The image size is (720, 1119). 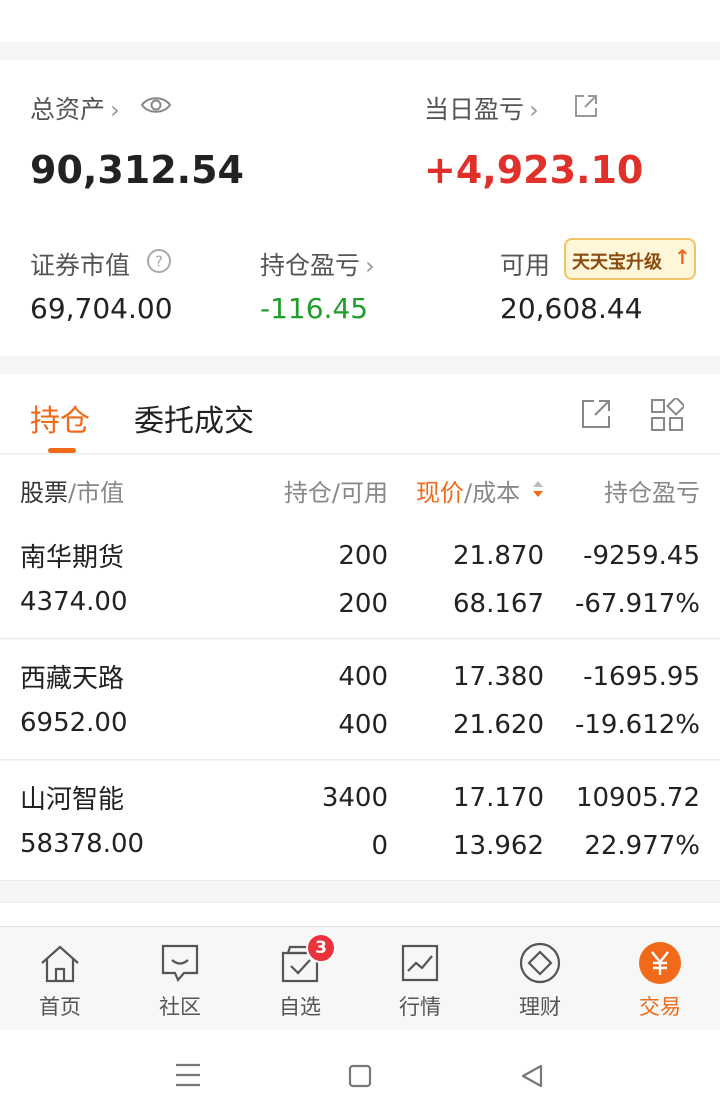 I want to click on total-assets-link: 总资产 ›, so click(x=75, y=108).